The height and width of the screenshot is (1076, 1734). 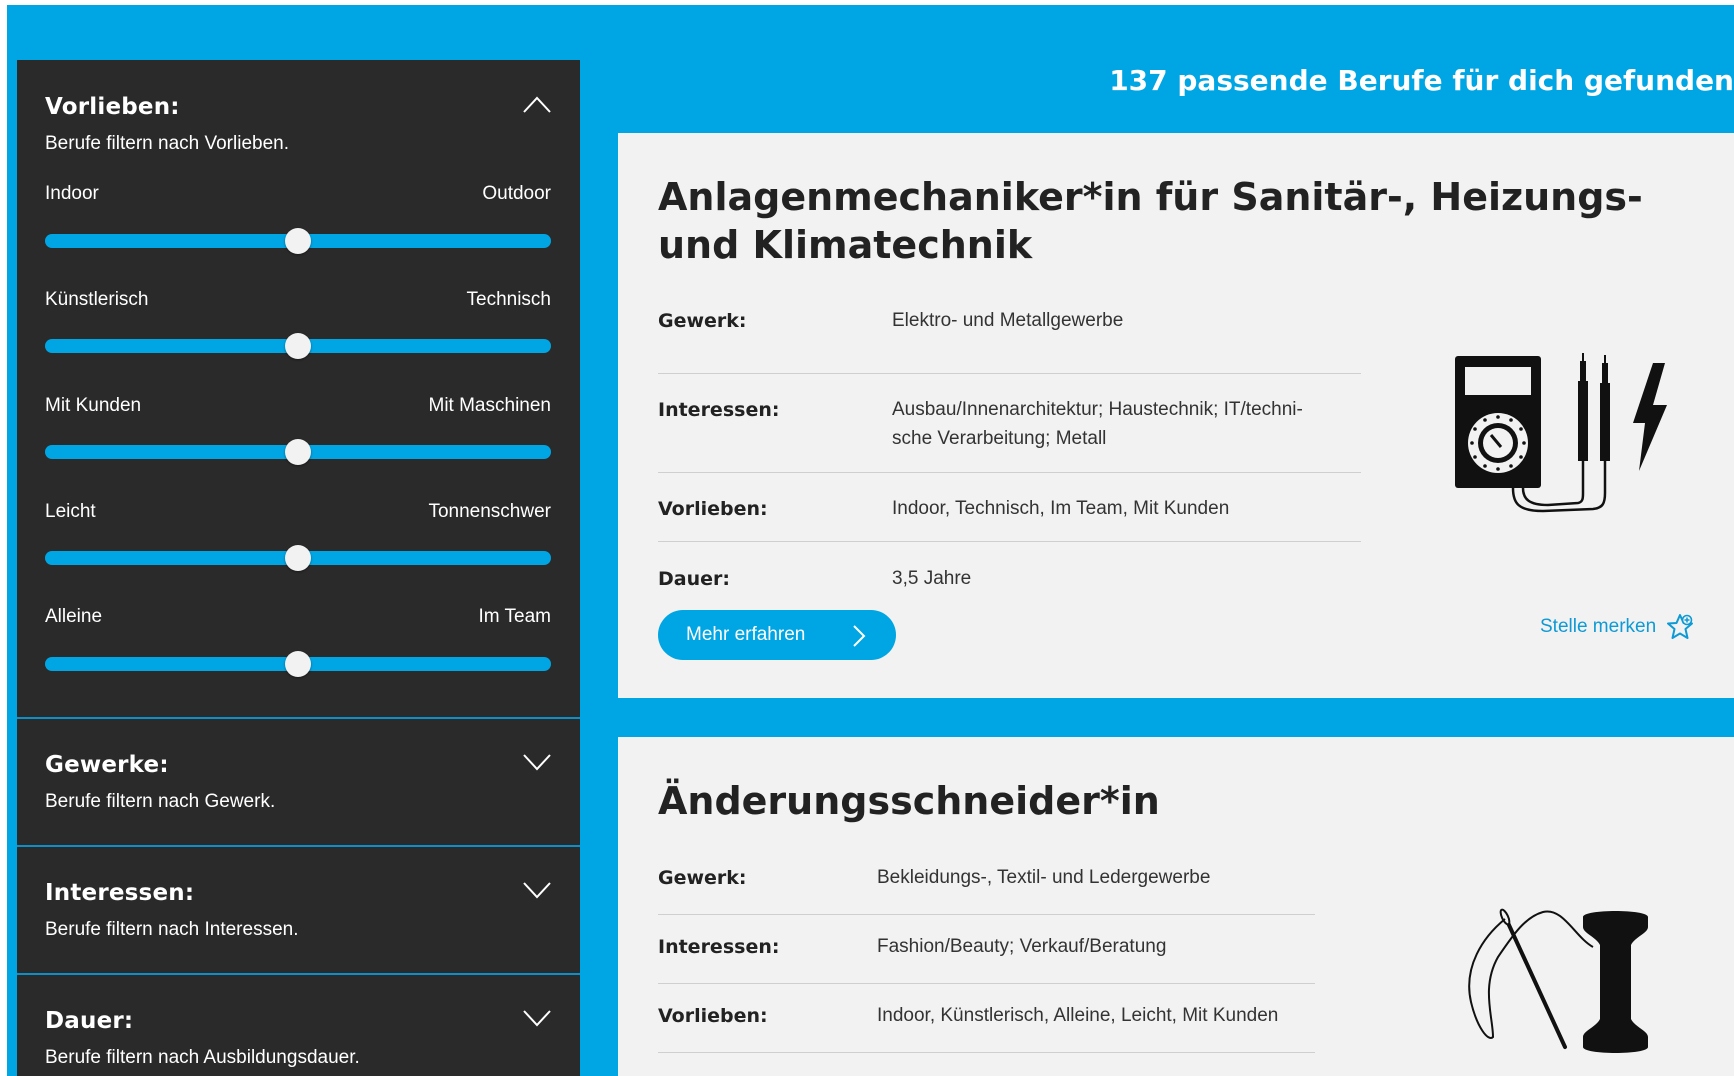 What do you see at coordinates (1009, 571) in the screenshot?
I see `job-row-duration: Dauer: 3,5 Jahre` at bounding box center [1009, 571].